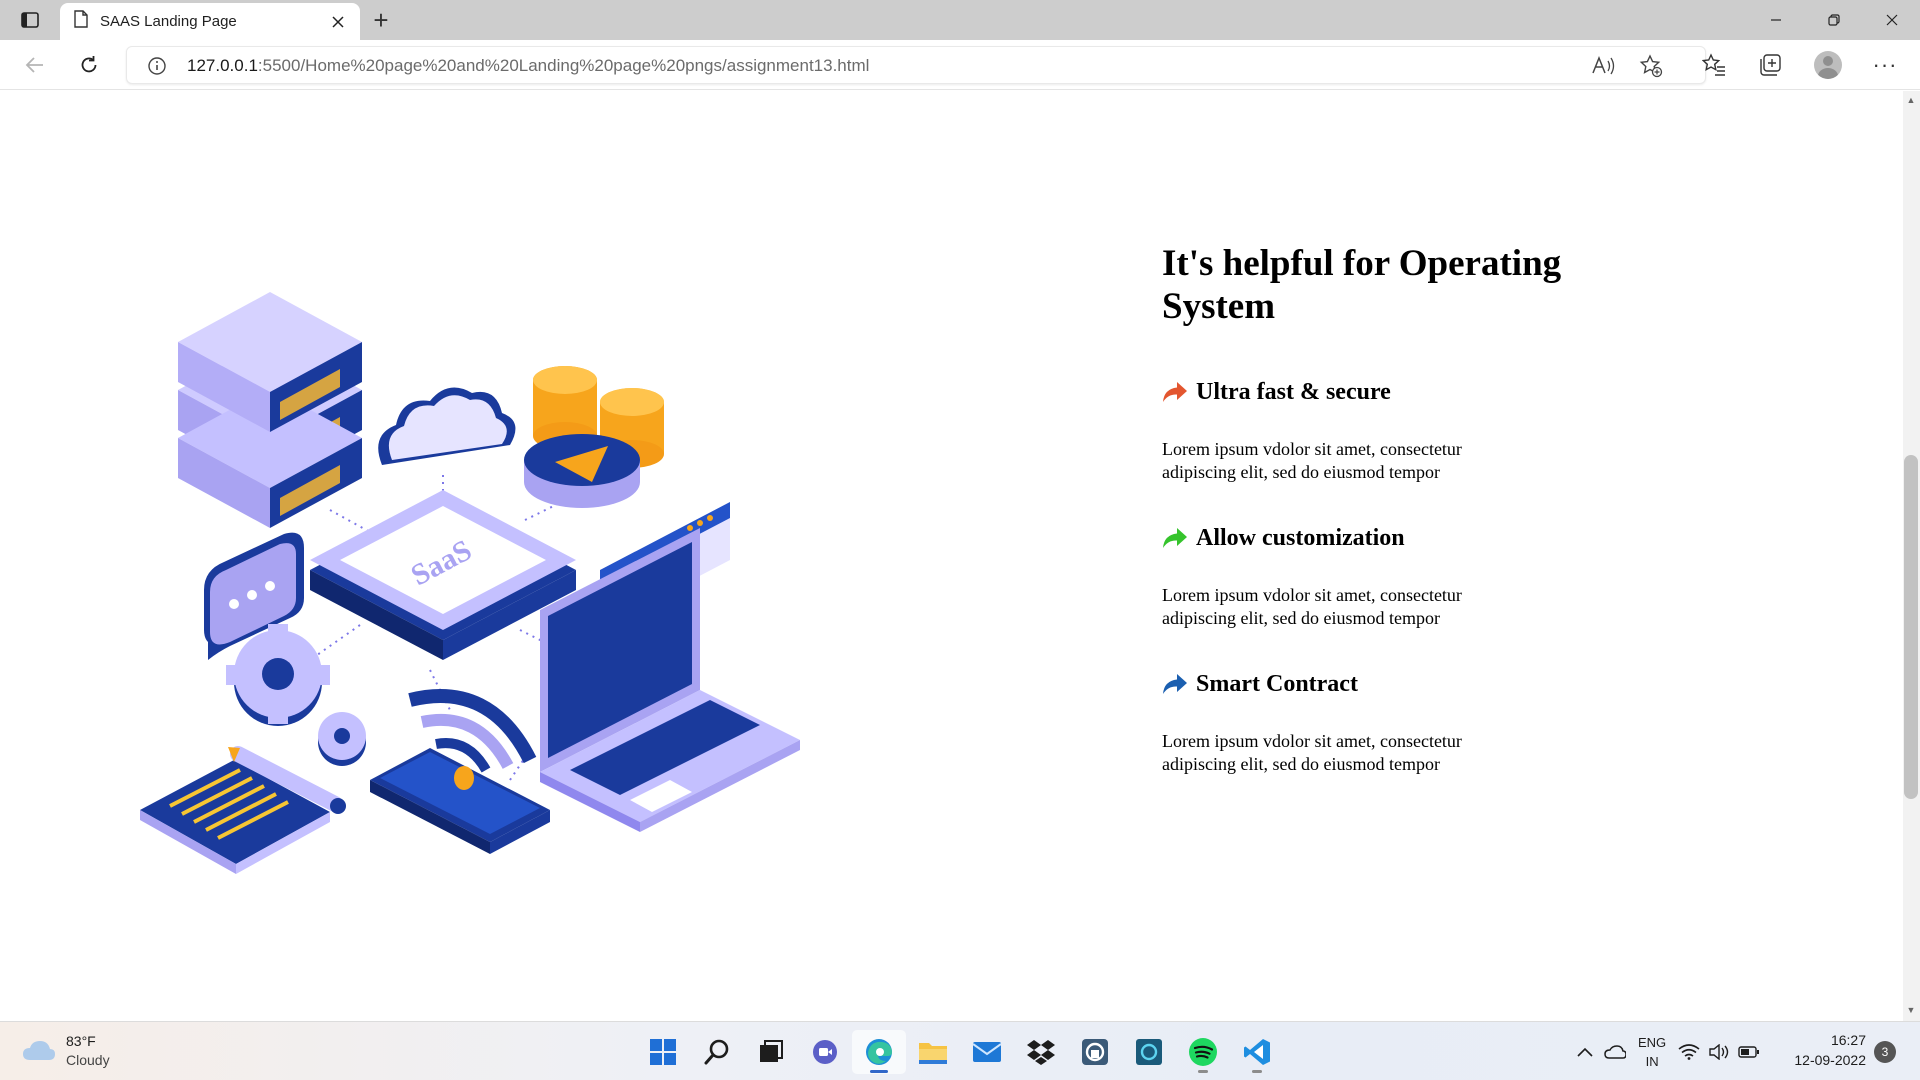 The width and height of the screenshot is (1920, 1080). Describe the element at coordinates (443, 575) in the screenshot. I see `saas-platform: SaaS` at that location.